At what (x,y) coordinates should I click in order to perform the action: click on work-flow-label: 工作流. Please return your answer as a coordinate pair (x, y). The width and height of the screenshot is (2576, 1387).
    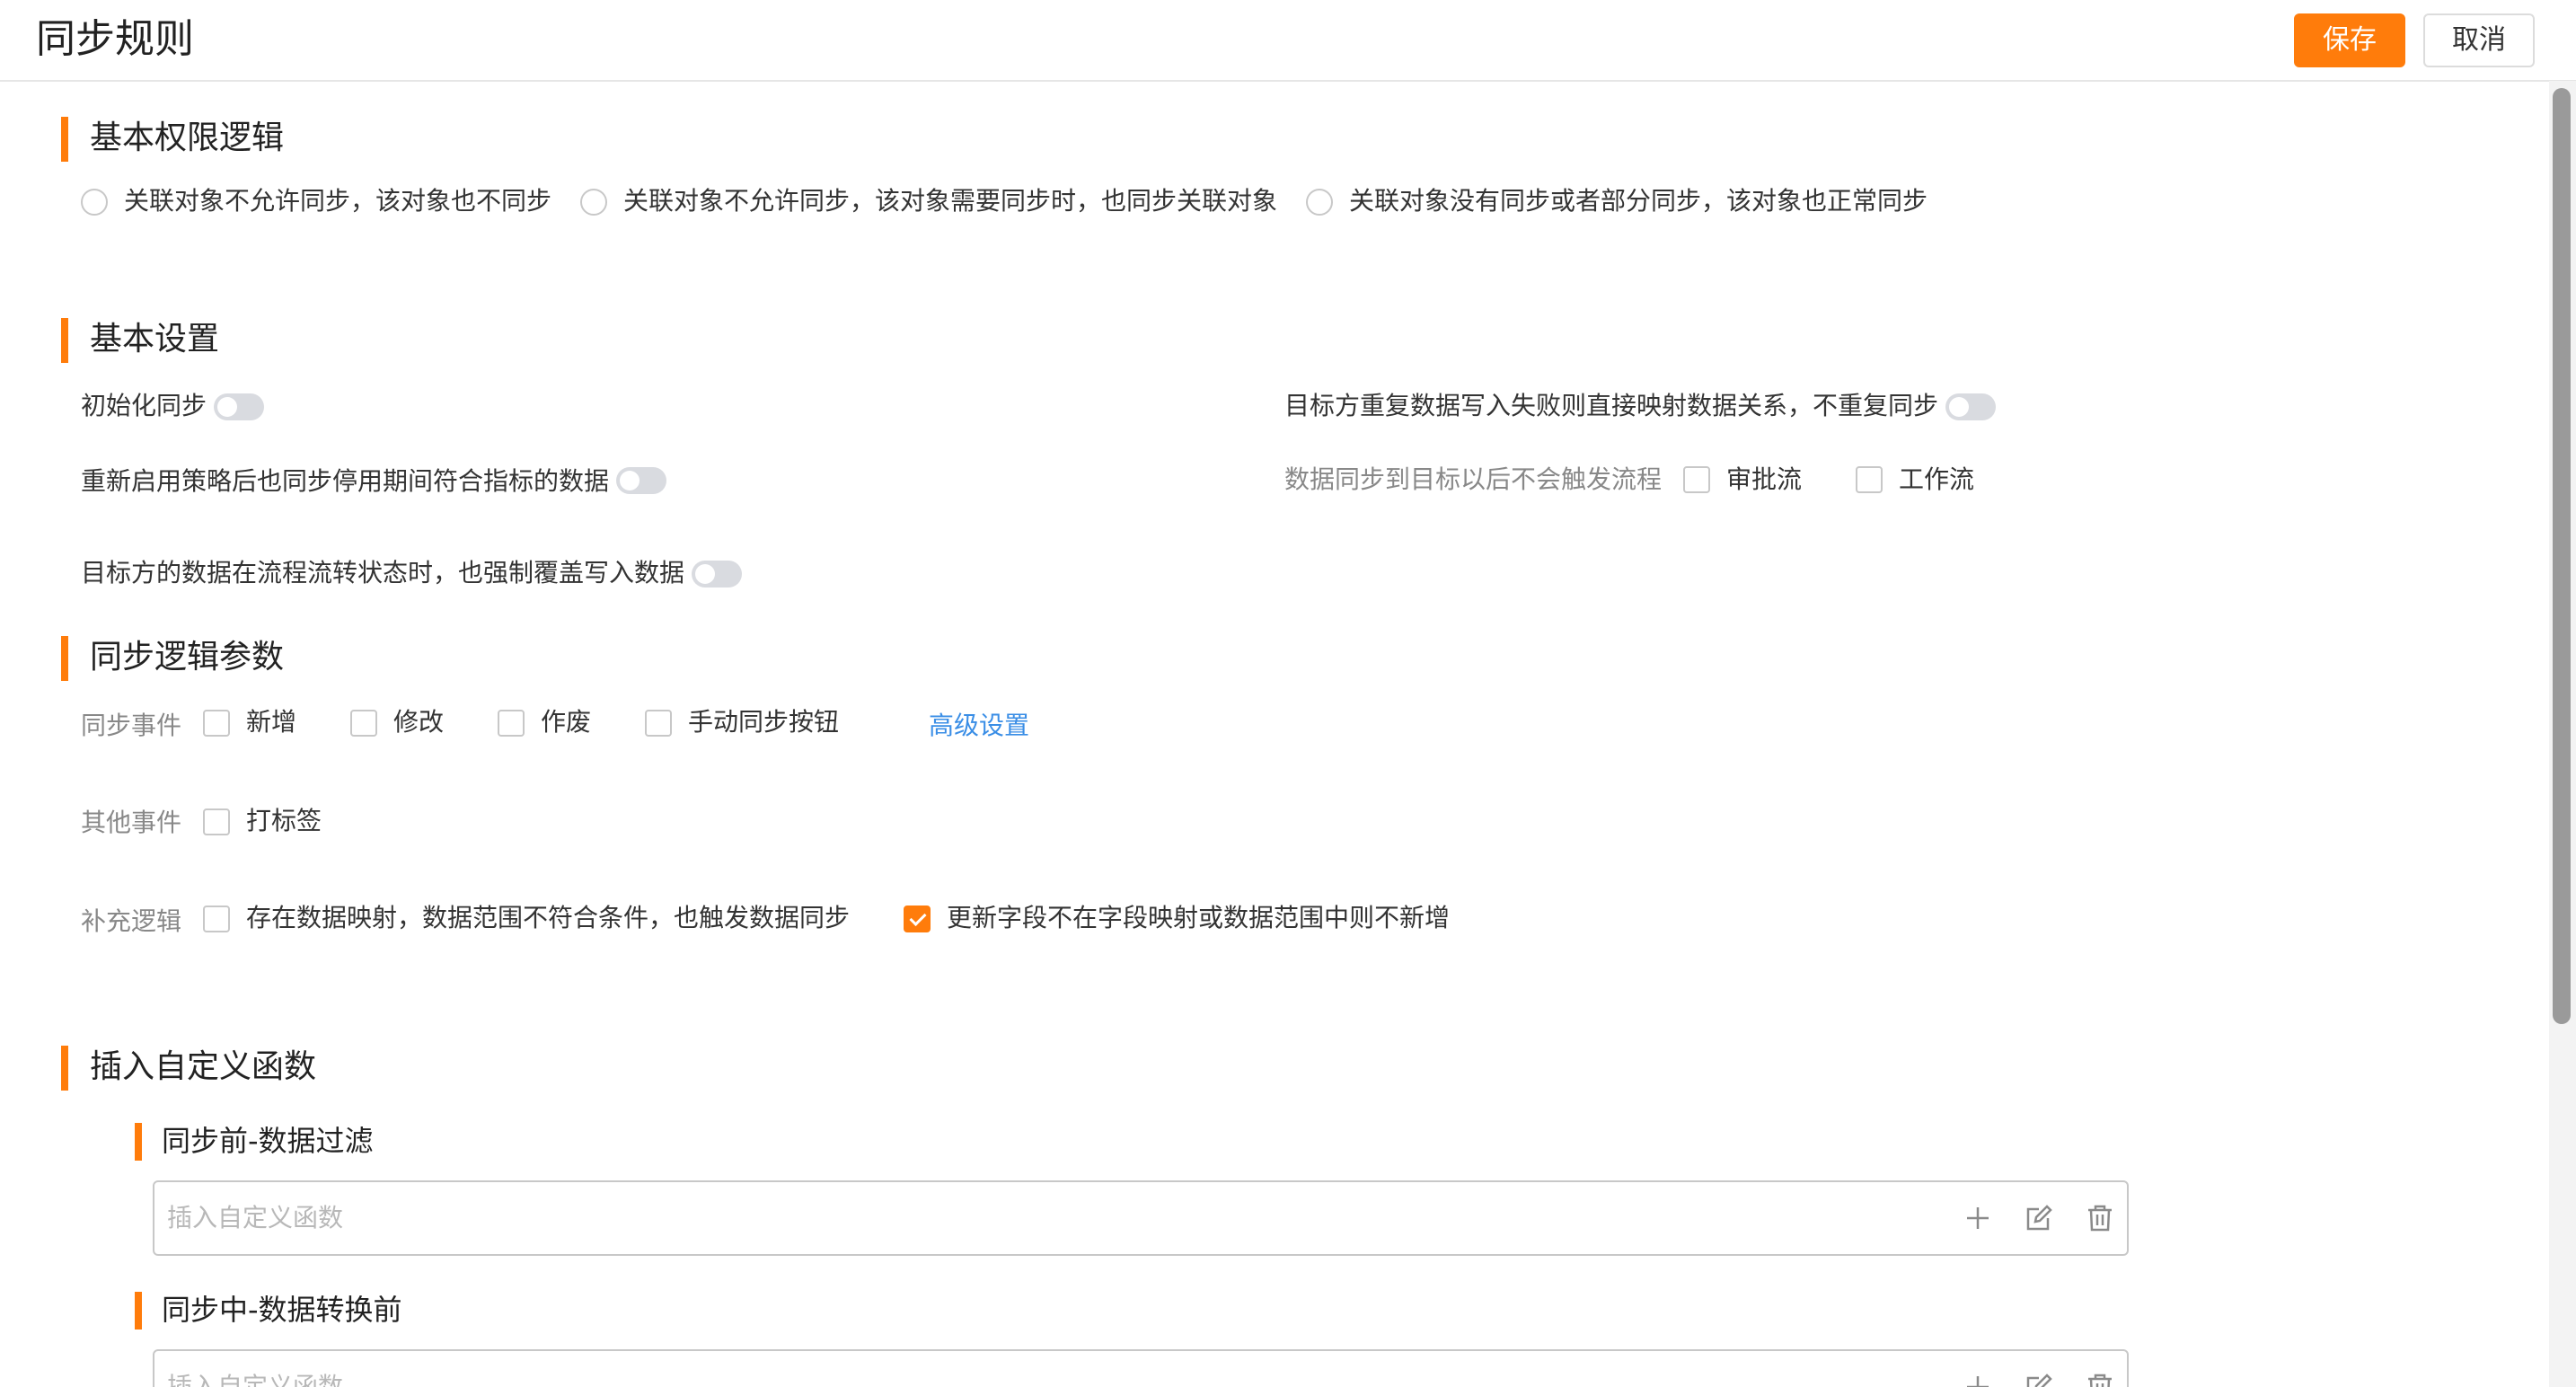
    Looking at the image, I should click on (1937, 479).